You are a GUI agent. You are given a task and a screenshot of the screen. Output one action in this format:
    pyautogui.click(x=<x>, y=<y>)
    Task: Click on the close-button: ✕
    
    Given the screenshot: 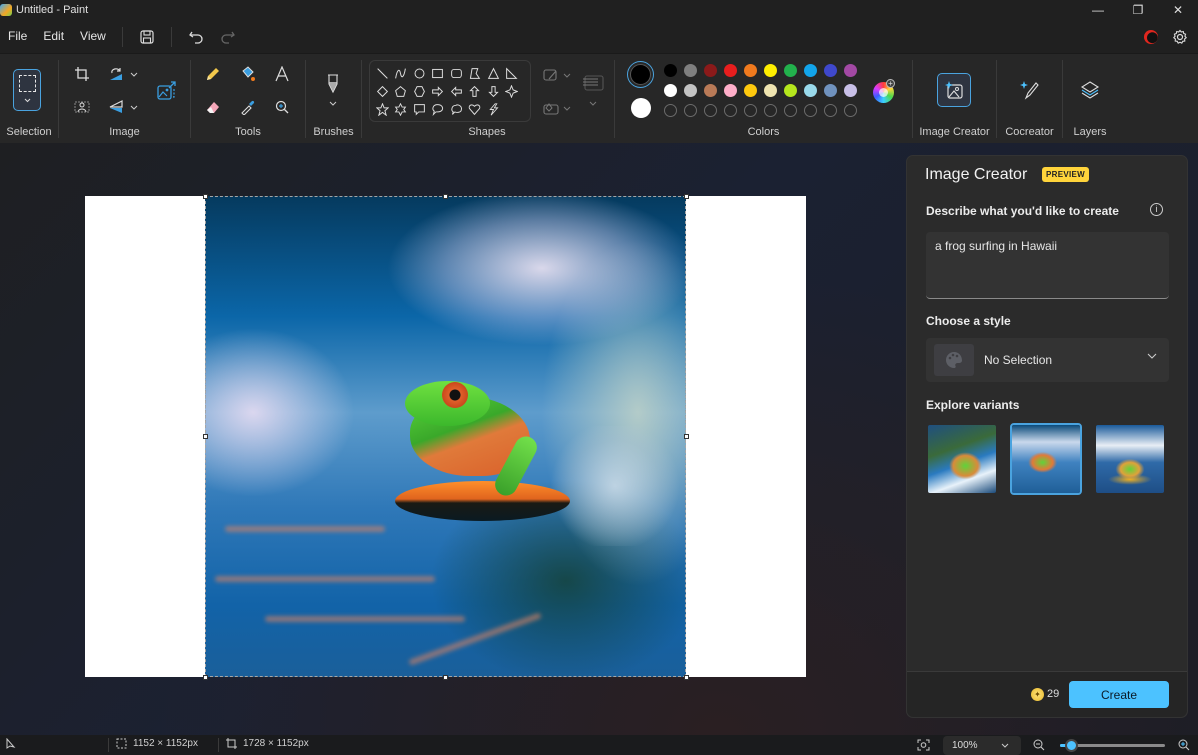 What is the action you would take?
    pyautogui.click(x=1178, y=10)
    